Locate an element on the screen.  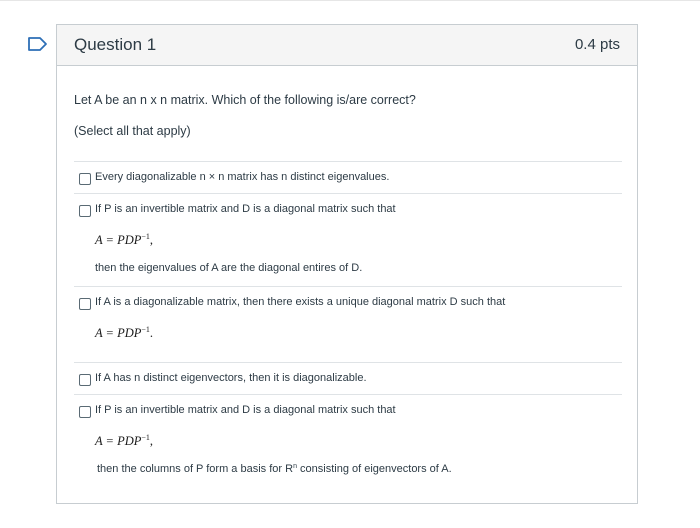
question-hint: (Select all that apply) is located at coordinates (132, 131).